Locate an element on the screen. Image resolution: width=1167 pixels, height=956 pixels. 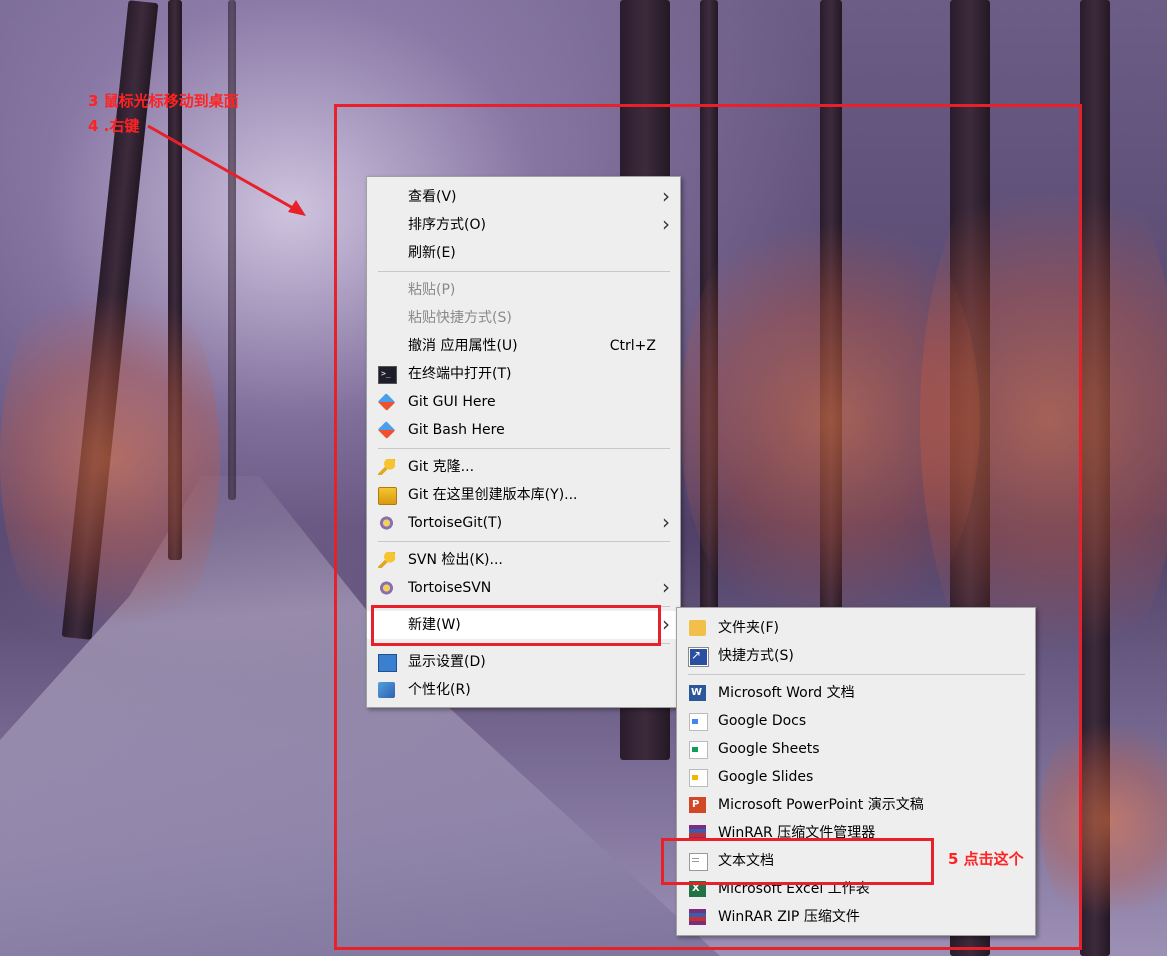
submenu-item-label: Microsoft PowerPoint 演示文稿 is located at coordinates (821, 805).